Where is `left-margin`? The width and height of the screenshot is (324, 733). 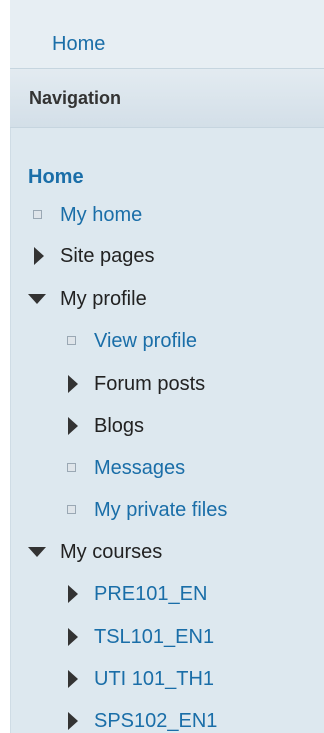 left-margin is located at coordinates (5, 366).